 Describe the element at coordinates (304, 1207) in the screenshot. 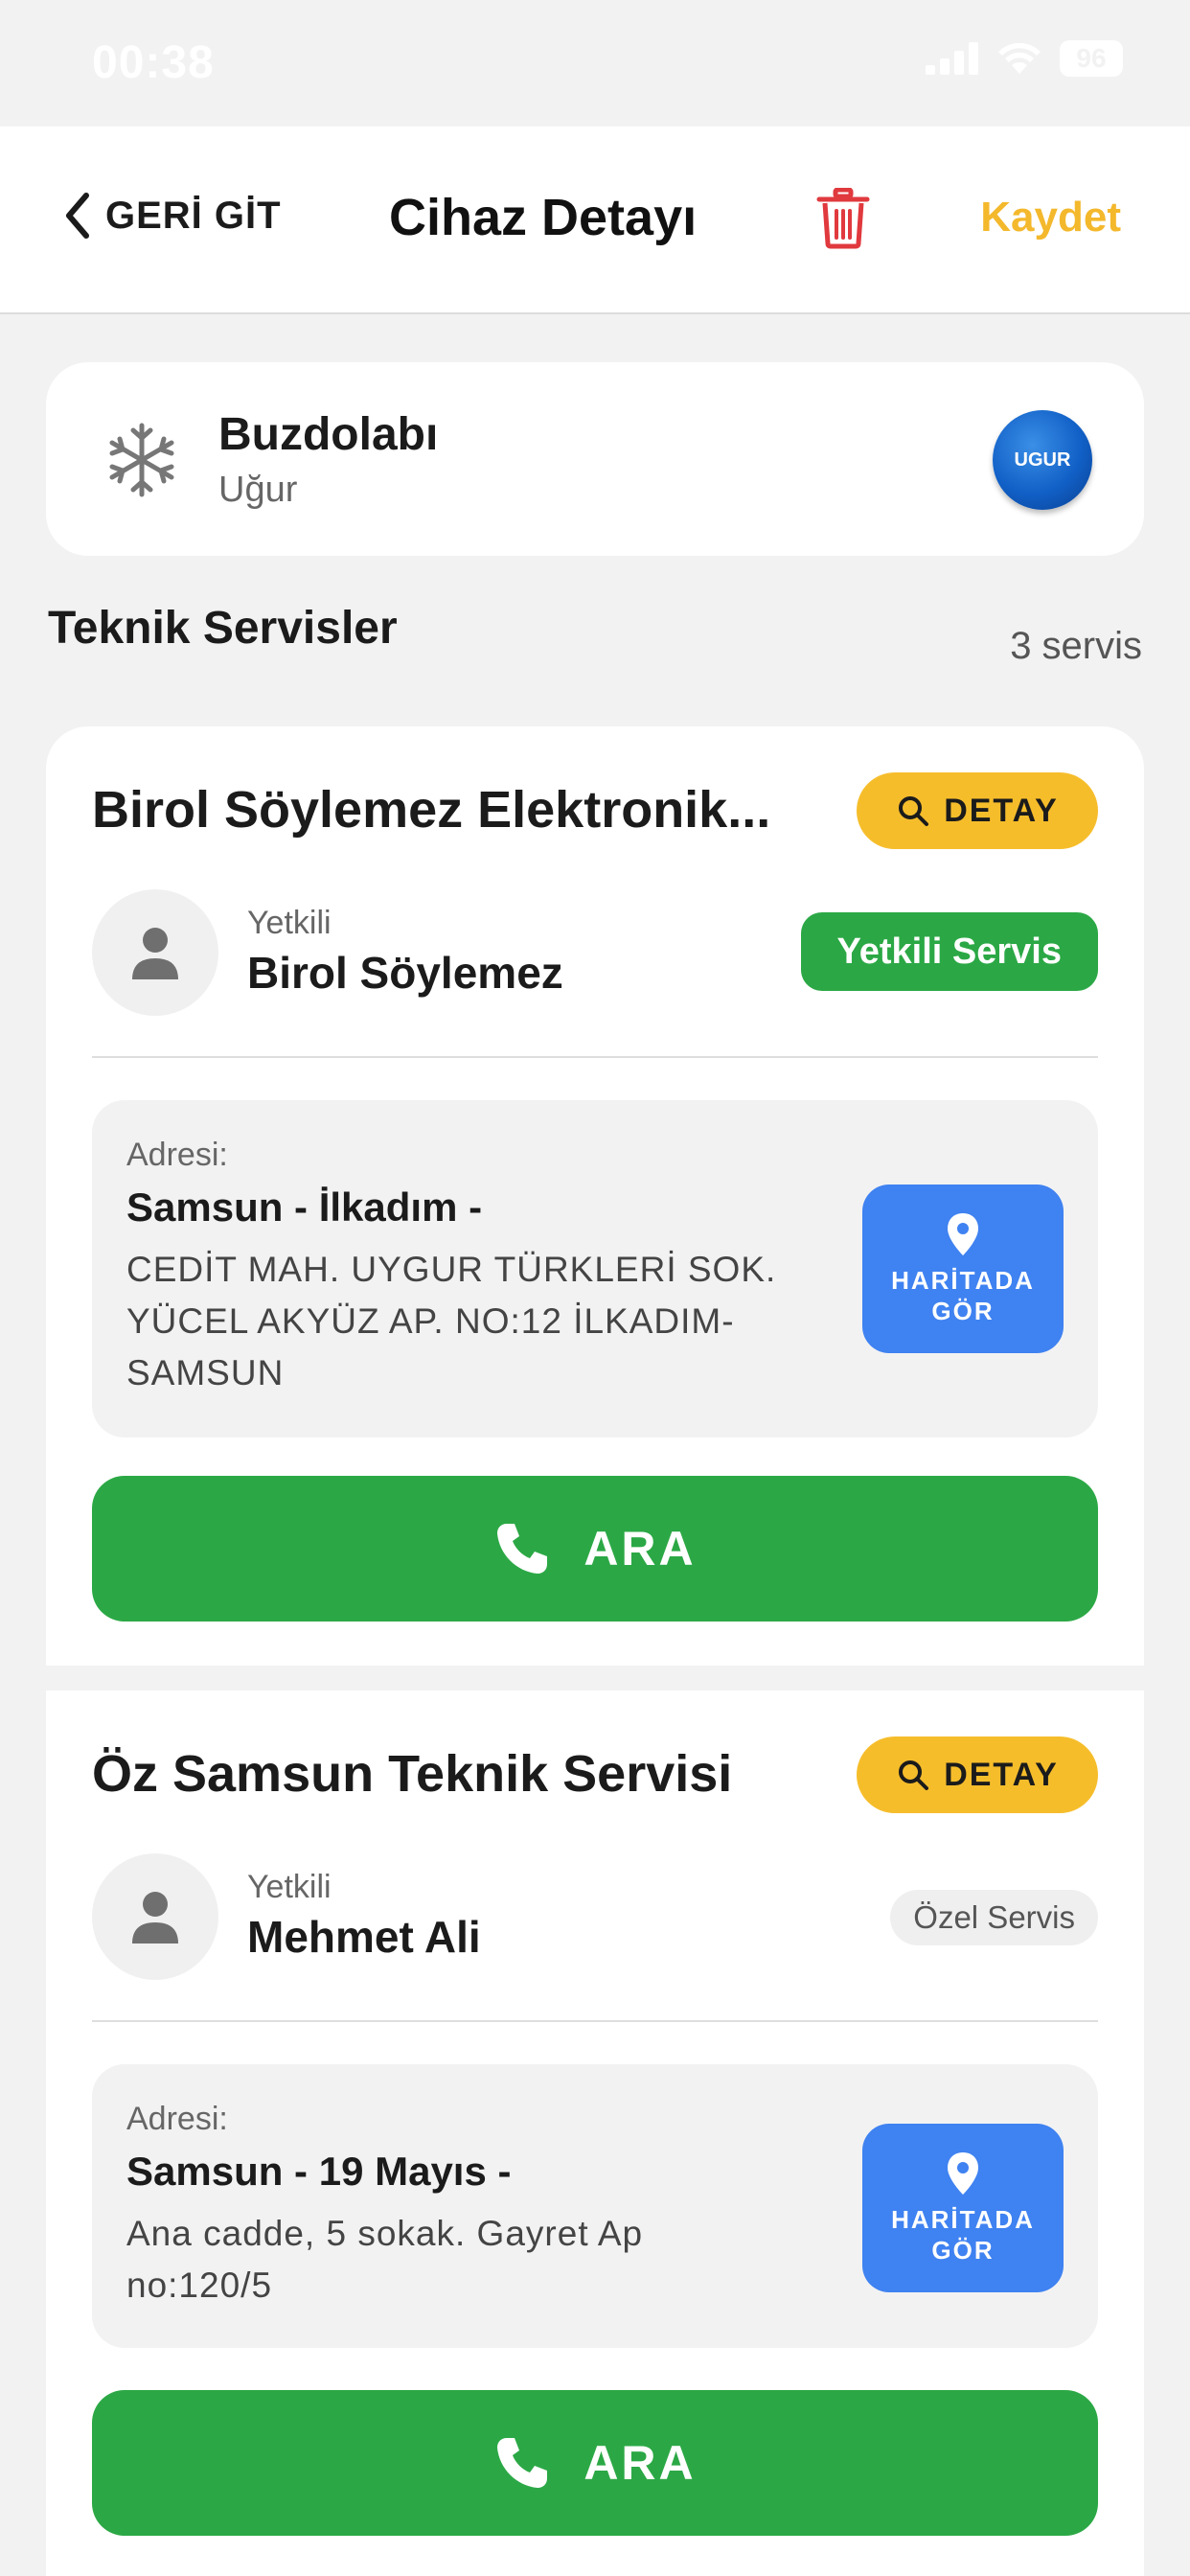

I see `address-city: Samsun - İlkadım -` at that location.